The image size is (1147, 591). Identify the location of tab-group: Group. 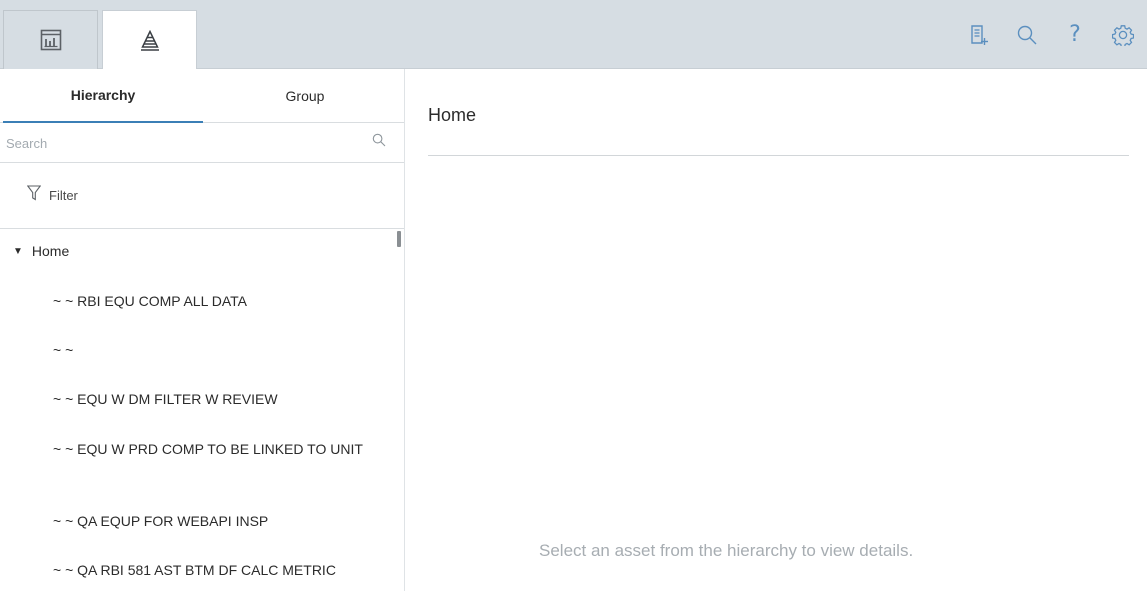
(305, 96).